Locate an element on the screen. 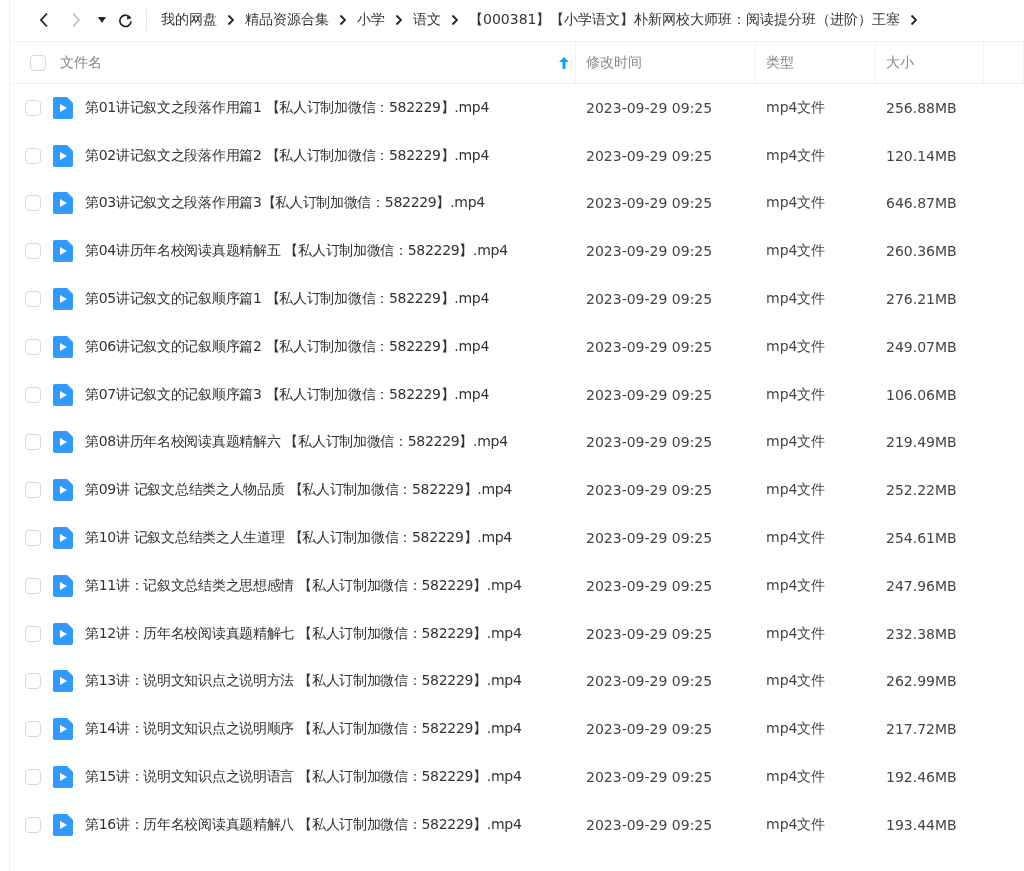 The image size is (1024, 871). file-name: 第01讲记叙文之段落作用篇1 【私人订制加微信：582229】.mp4 is located at coordinates (287, 107).